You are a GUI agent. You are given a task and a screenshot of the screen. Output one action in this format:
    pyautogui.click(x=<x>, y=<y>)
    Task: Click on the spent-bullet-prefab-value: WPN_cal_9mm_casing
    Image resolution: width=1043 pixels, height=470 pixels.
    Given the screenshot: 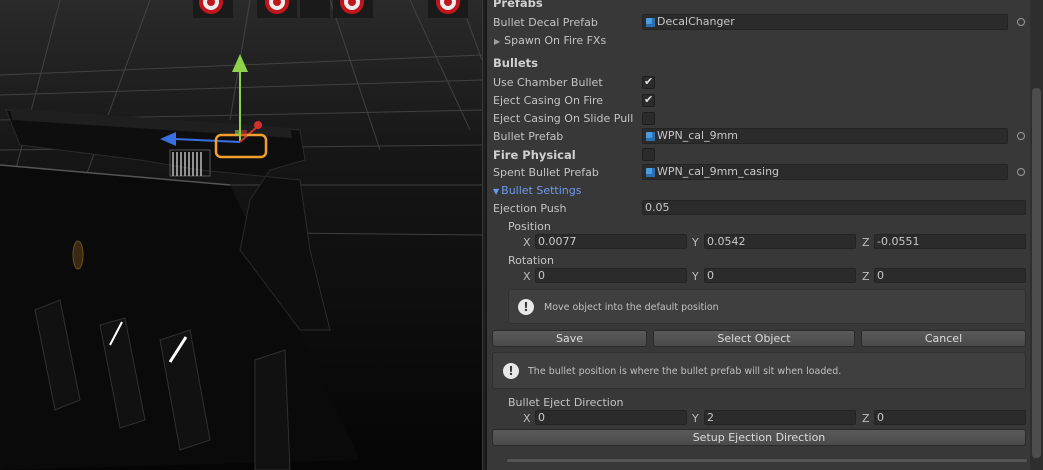 What is the action you would take?
    pyautogui.click(x=718, y=171)
    